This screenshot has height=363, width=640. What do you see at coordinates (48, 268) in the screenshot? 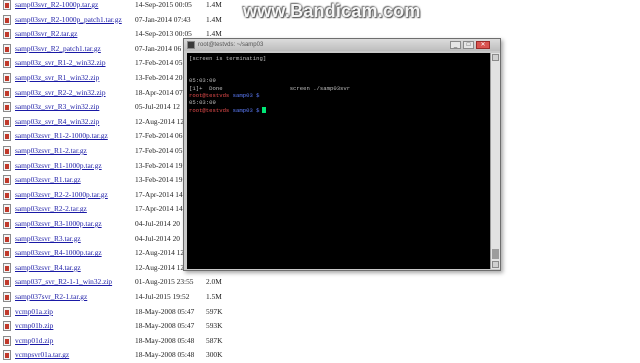
I see `file-link: samp03zsvr_R4.tar.gz` at bounding box center [48, 268].